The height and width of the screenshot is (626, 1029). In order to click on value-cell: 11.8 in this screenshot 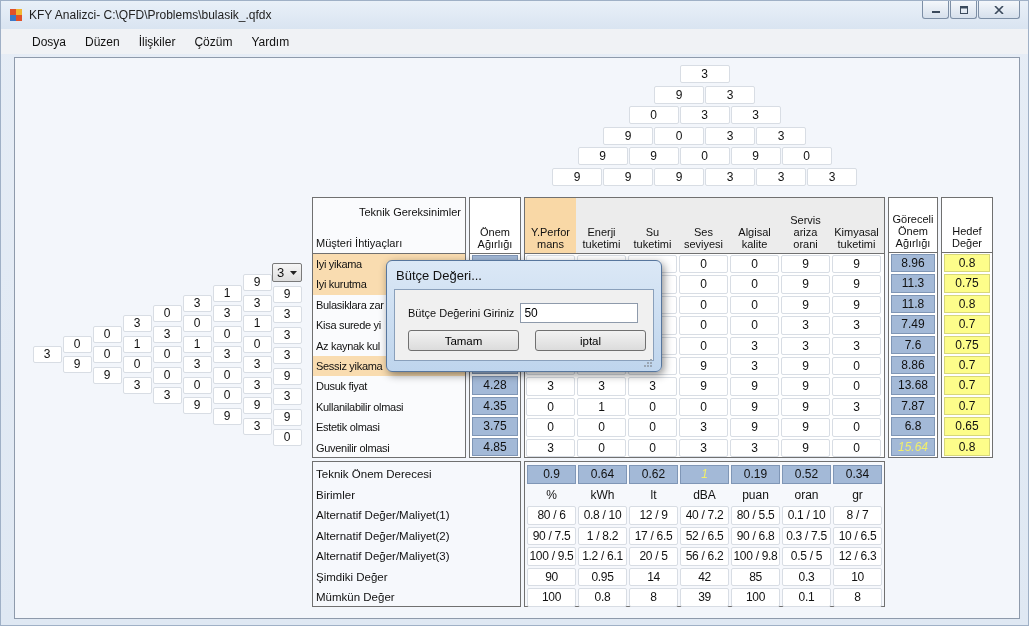, I will do `click(913, 304)`.